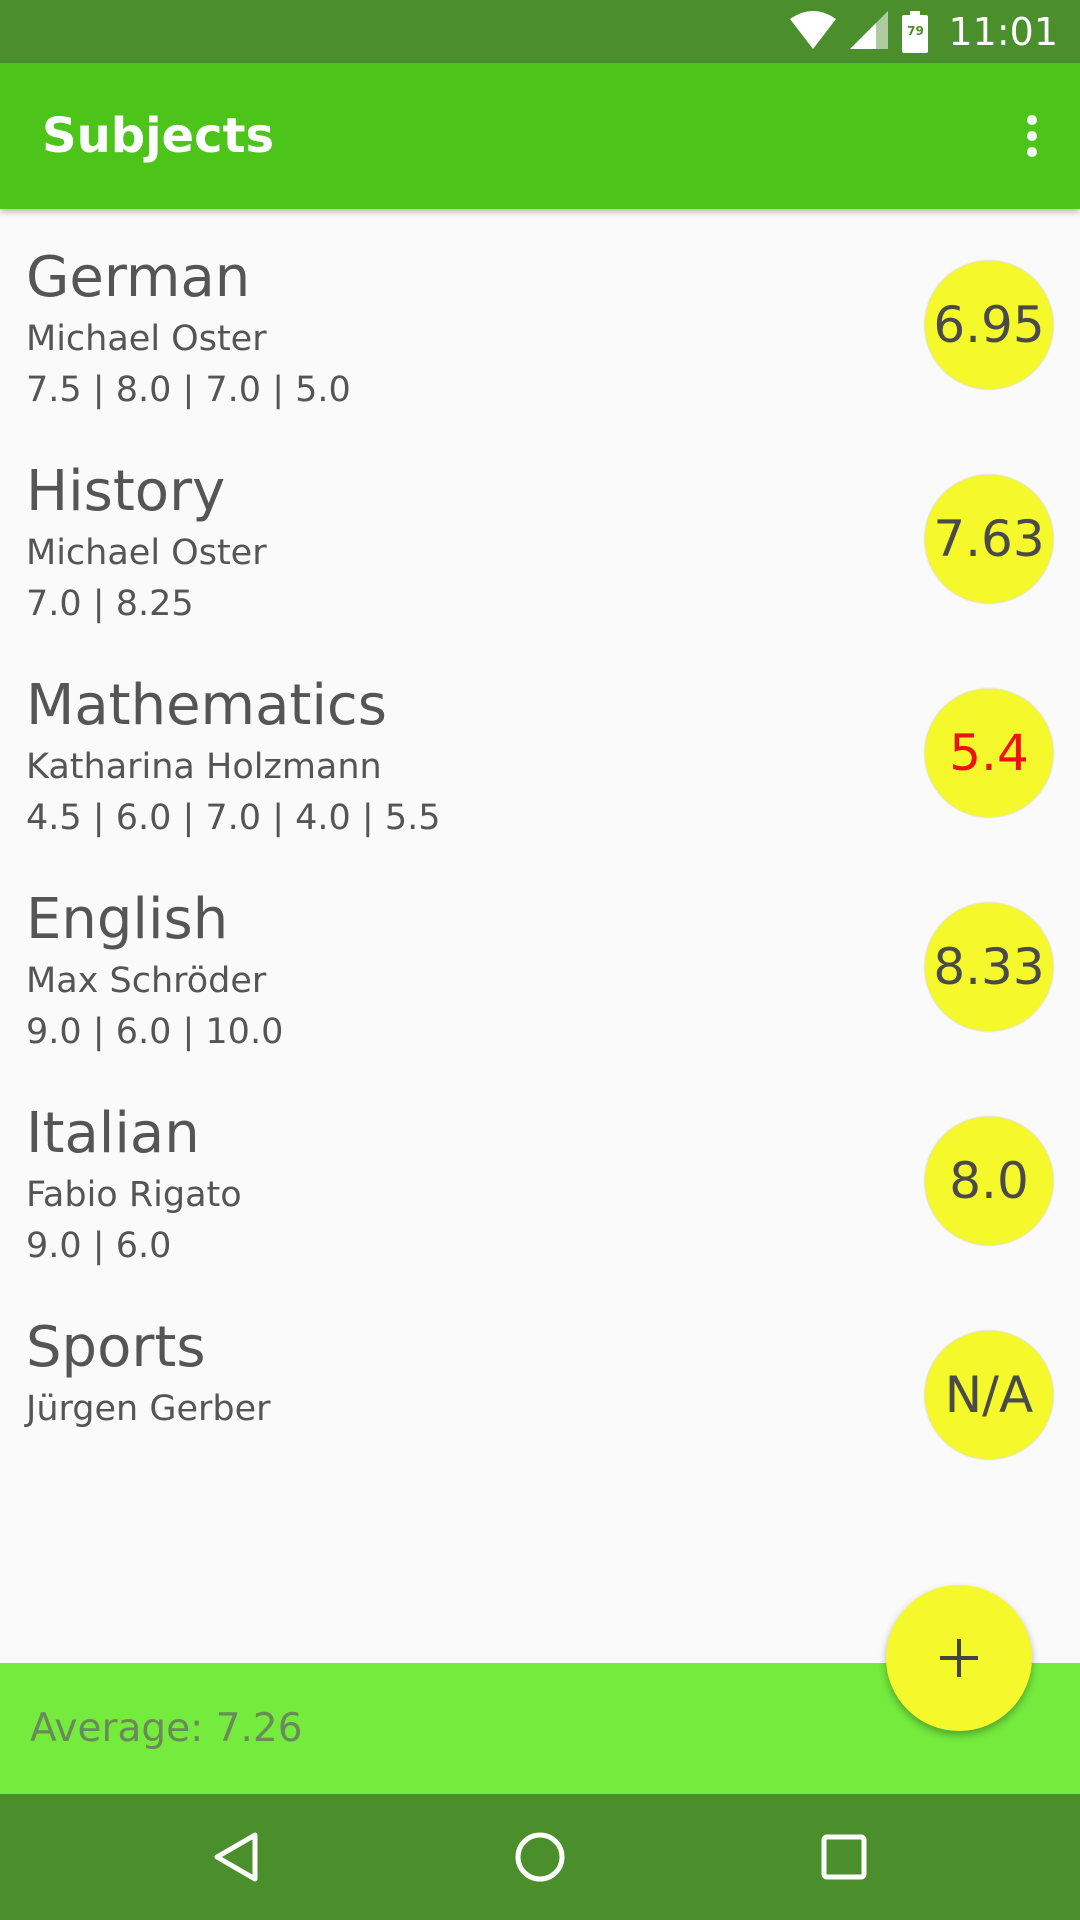 This screenshot has height=1920, width=1080. I want to click on app-bar: Subjects, so click(540, 136).